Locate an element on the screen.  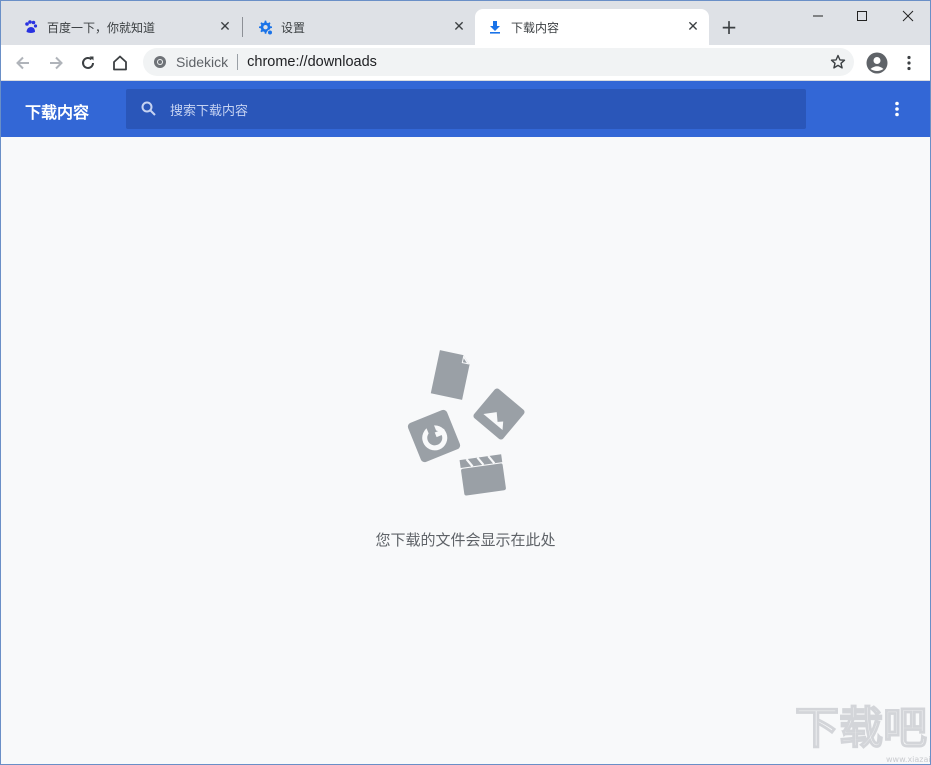
downloads-header: 下载内容 搜索下载内容 is located at coordinates (465, 109).